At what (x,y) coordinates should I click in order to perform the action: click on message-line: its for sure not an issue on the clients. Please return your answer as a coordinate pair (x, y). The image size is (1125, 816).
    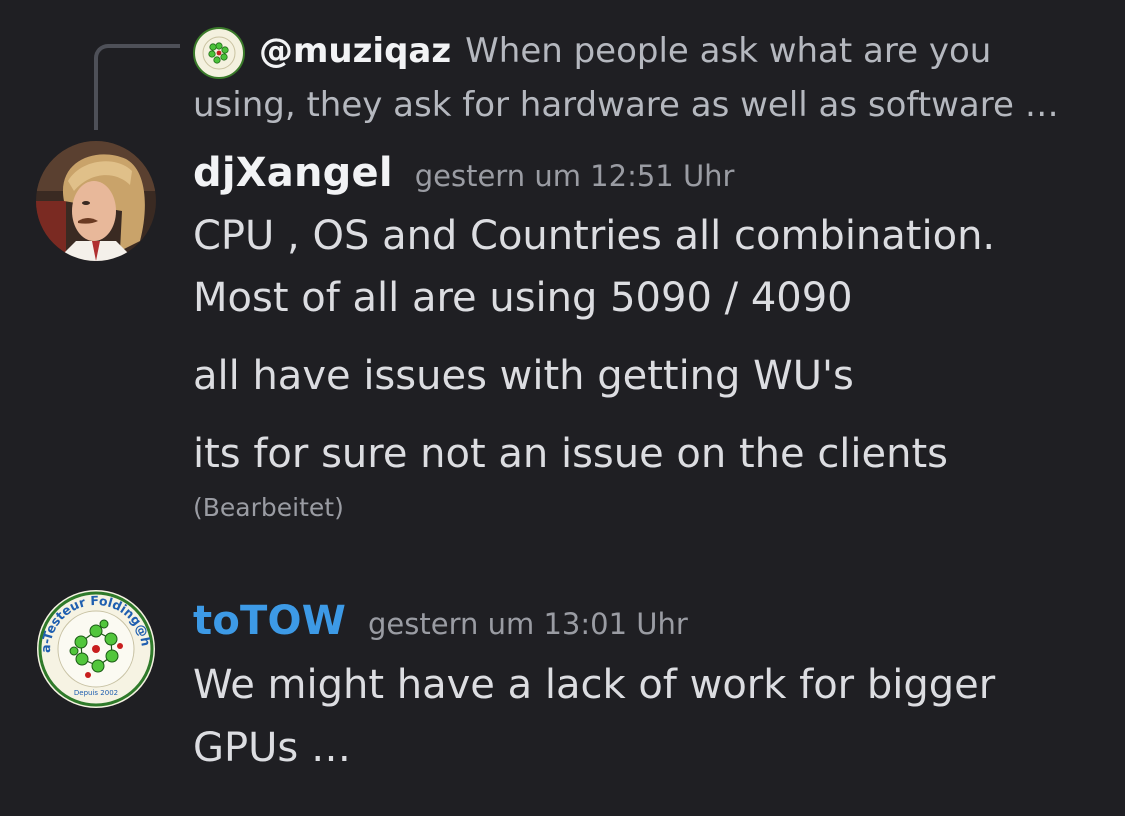
    Looking at the image, I should click on (571, 454).